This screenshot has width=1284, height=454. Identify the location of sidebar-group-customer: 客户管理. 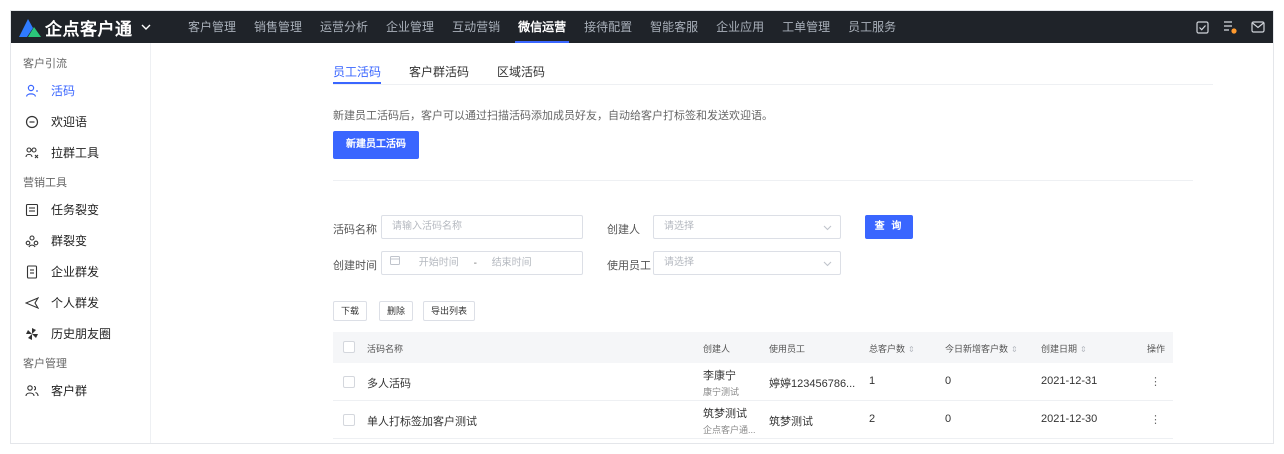
(45, 364).